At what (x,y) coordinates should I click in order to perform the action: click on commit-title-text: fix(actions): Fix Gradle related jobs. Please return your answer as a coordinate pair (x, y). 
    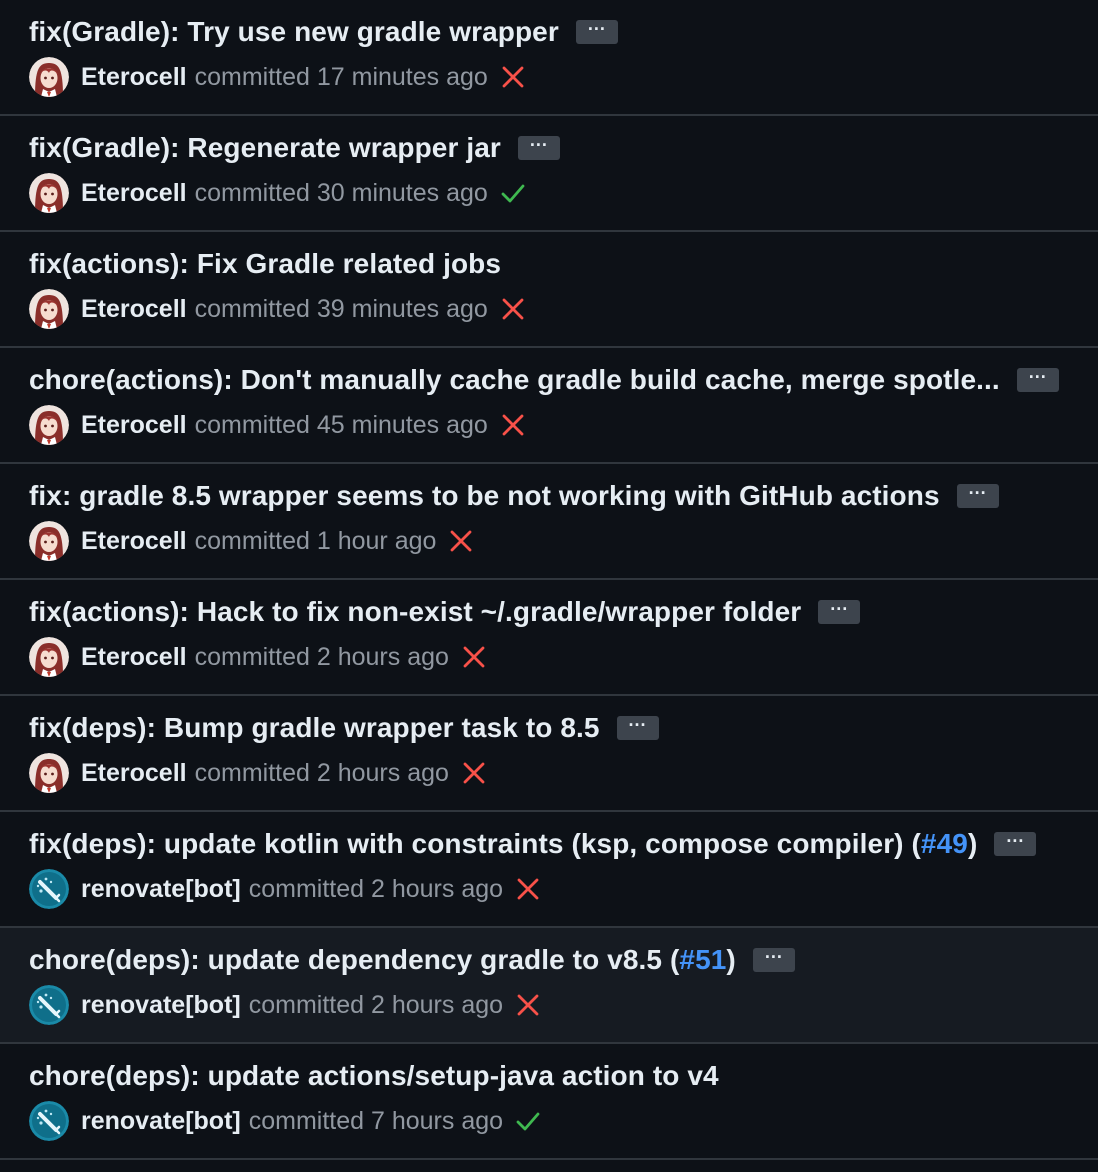
    Looking at the image, I should click on (265, 263).